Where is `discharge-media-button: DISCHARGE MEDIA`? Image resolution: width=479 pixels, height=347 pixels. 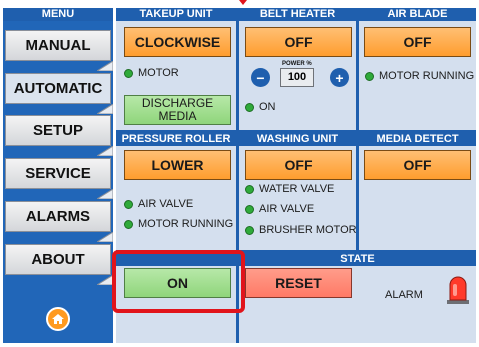 discharge-media-button: DISCHARGE MEDIA is located at coordinates (177, 110).